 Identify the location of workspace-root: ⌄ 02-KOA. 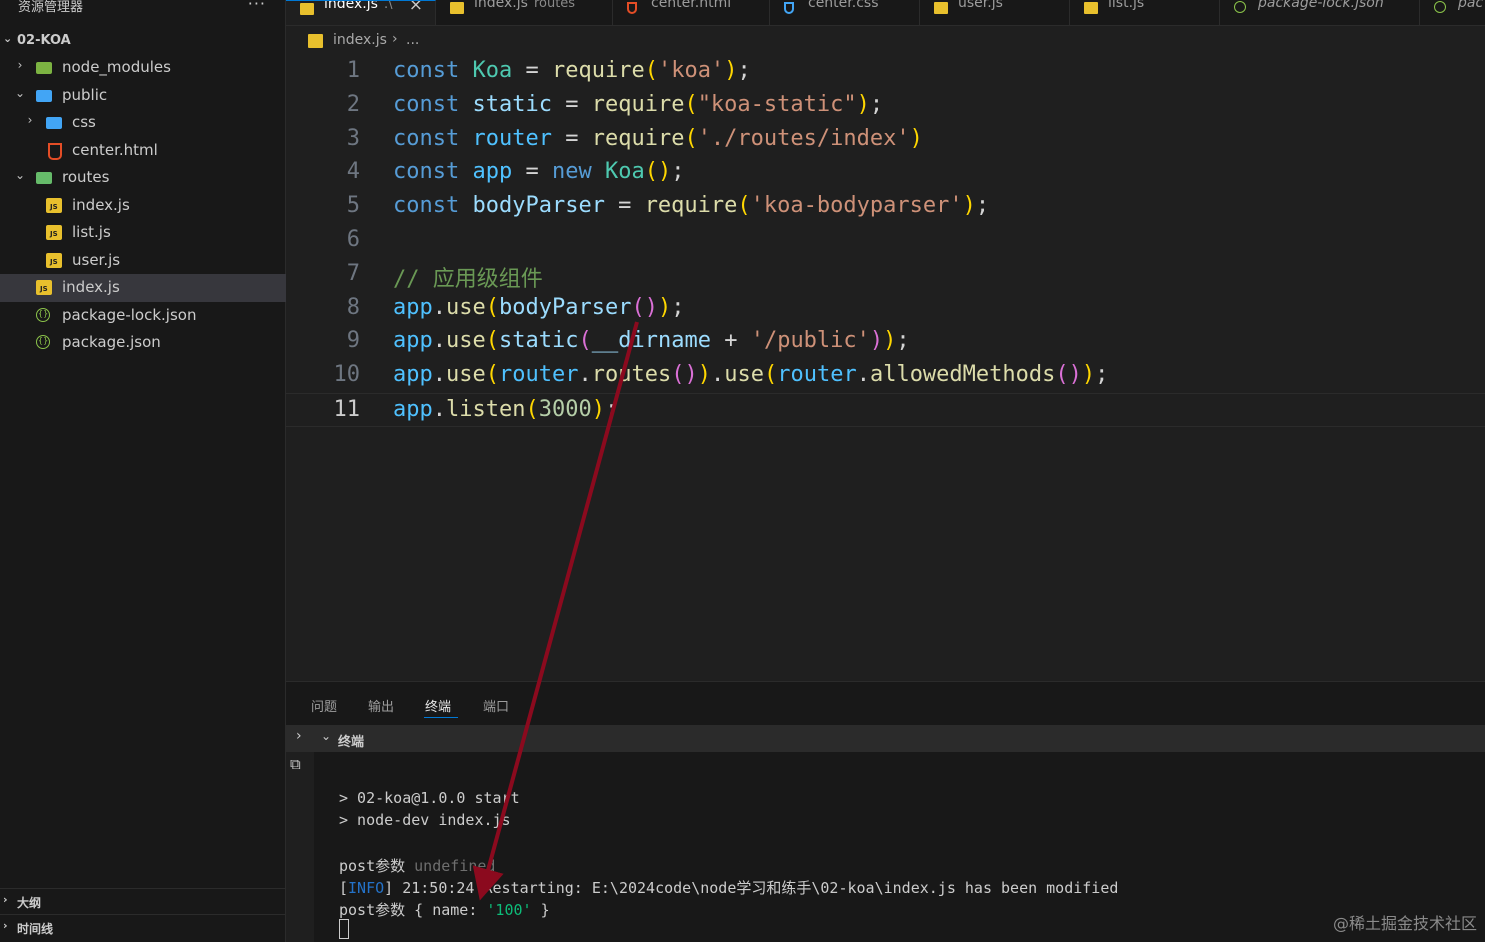
(143, 41).